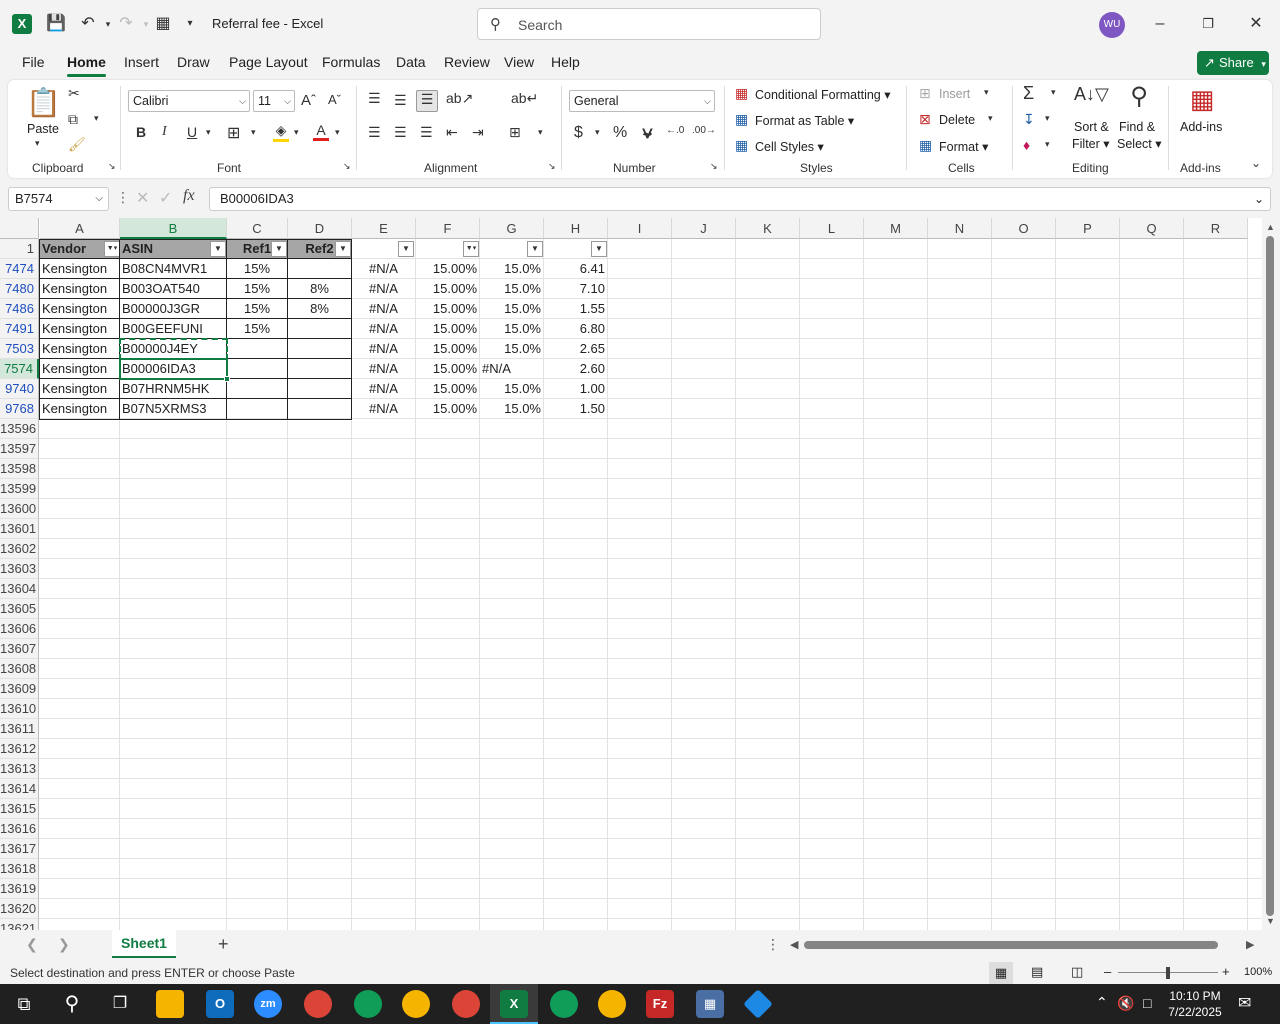  What do you see at coordinates (77, 144) in the screenshot?
I see `format-painter-icon: 🖌` at bounding box center [77, 144].